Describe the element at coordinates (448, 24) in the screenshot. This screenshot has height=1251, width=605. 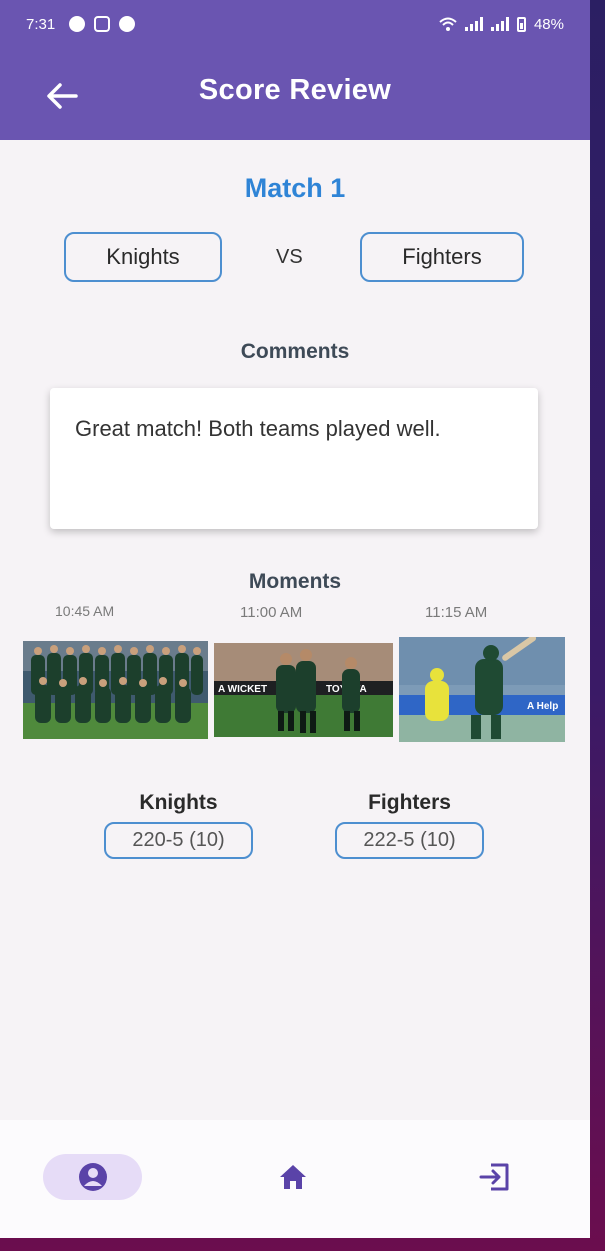
I see `wifi-icon` at that location.